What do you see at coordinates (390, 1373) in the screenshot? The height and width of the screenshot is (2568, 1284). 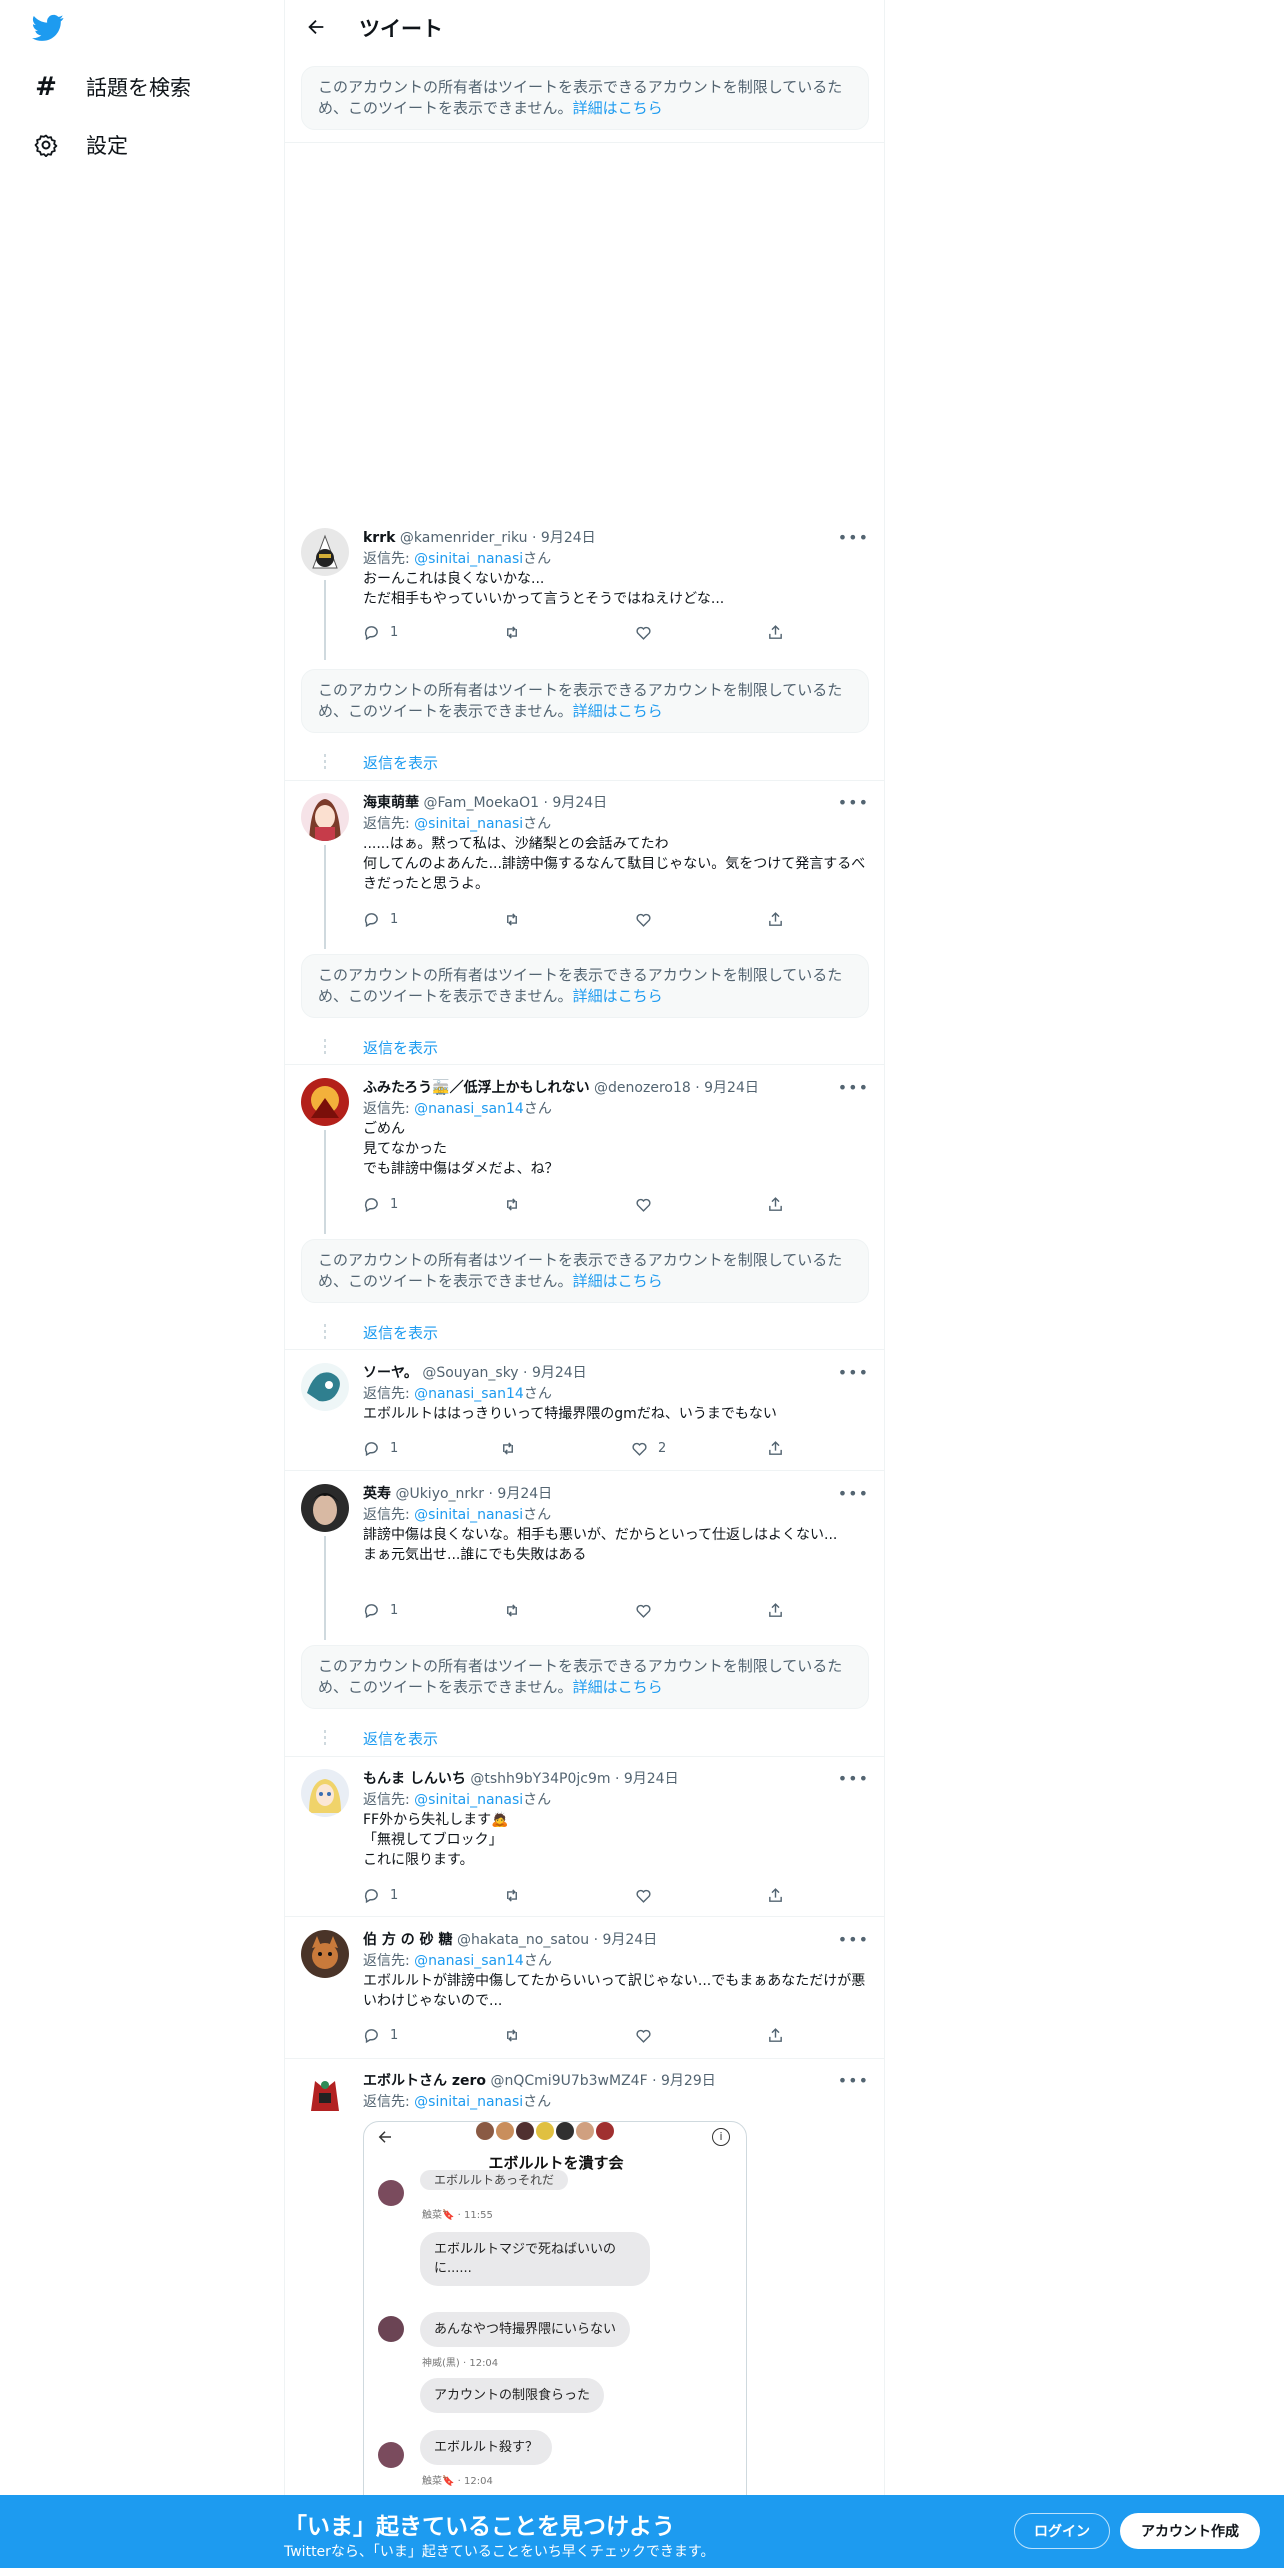 I see `display-name: ソーヤ。` at bounding box center [390, 1373].